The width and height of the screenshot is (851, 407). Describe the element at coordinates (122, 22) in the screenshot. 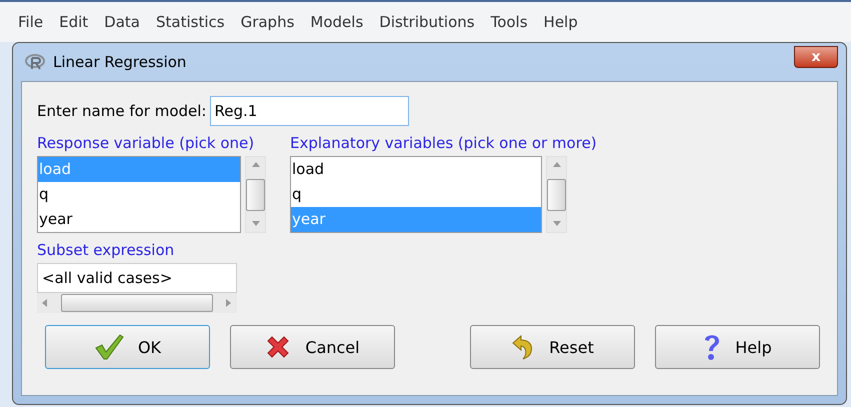

I see `menu-item: Data` at that location.